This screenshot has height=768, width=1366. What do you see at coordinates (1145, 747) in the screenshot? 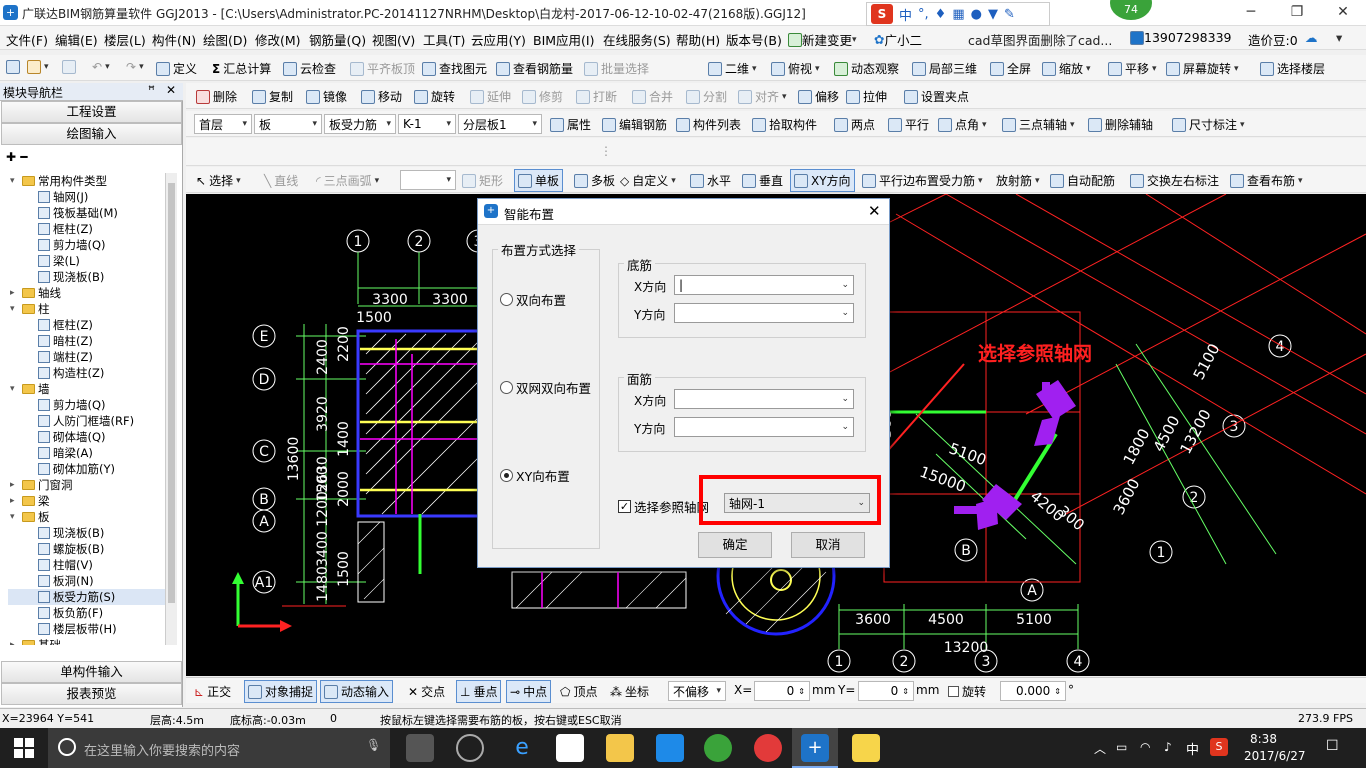
I see `wifi-icon: ◠` at bounding box center [1145, 747].